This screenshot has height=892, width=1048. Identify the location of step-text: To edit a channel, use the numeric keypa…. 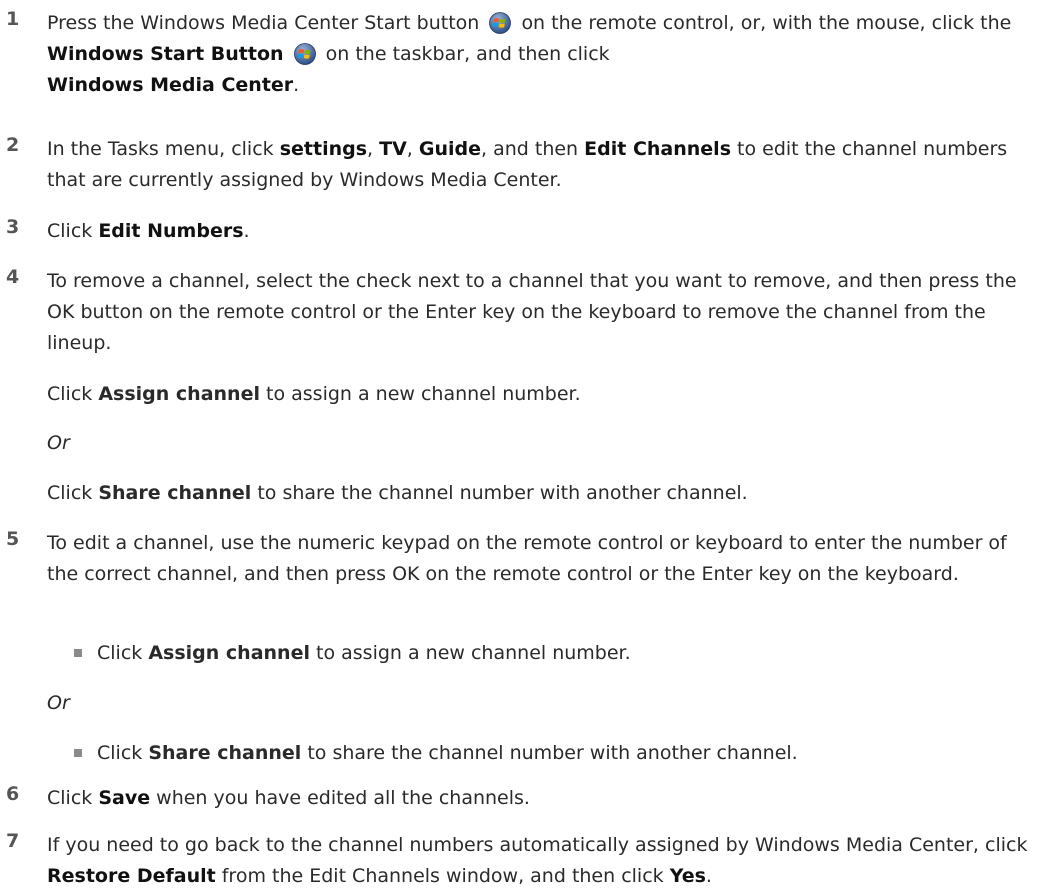
(527, 558).